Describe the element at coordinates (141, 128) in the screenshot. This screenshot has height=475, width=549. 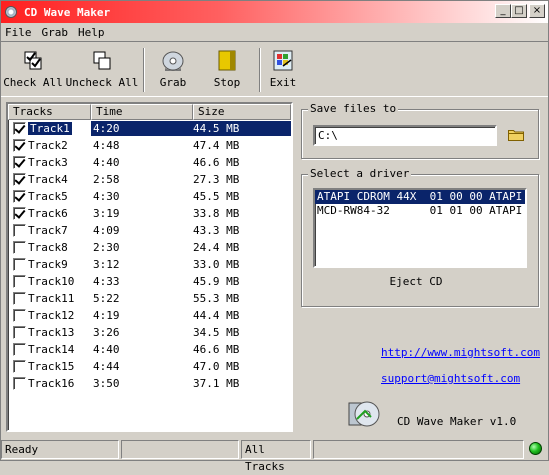
I see `track-time: 4:20` at that location.